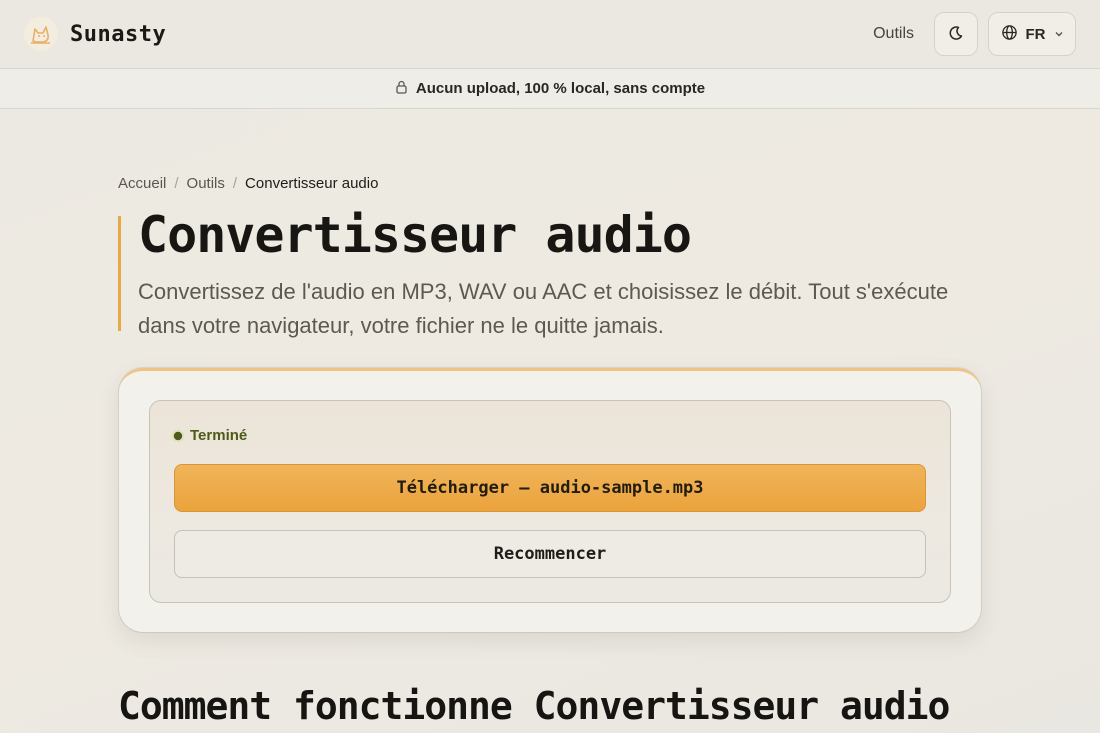  What do you see at coordinates (401, 89) in the screenshot?
I see `lock-icon` at bounding box center [401, 89].